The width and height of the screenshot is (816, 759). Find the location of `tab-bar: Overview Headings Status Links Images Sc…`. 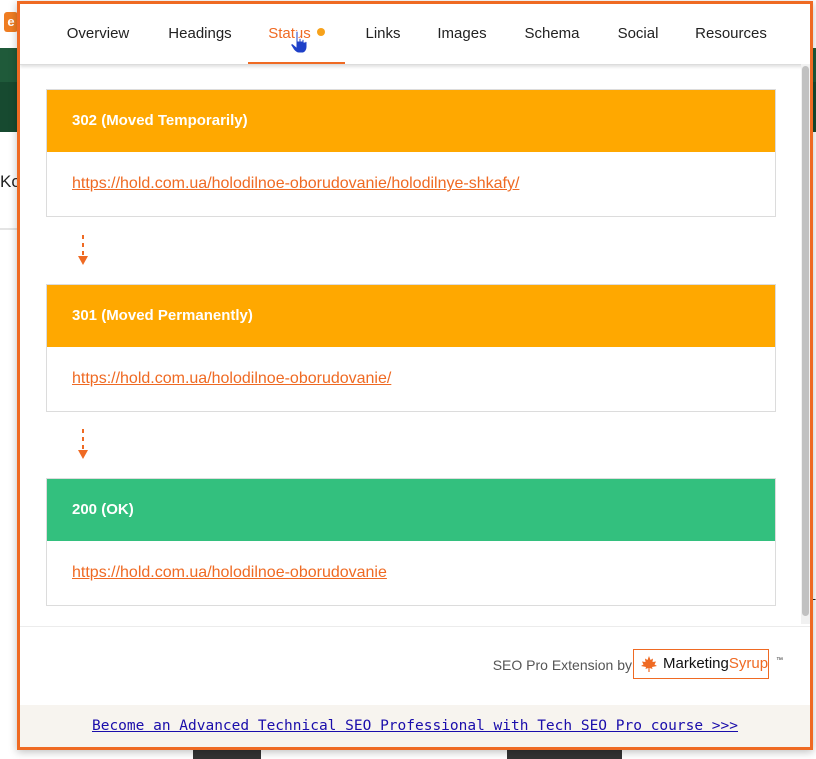

tab-bar: Overview Headings Status Links Images Sc… is located at coordinates (415, 34).